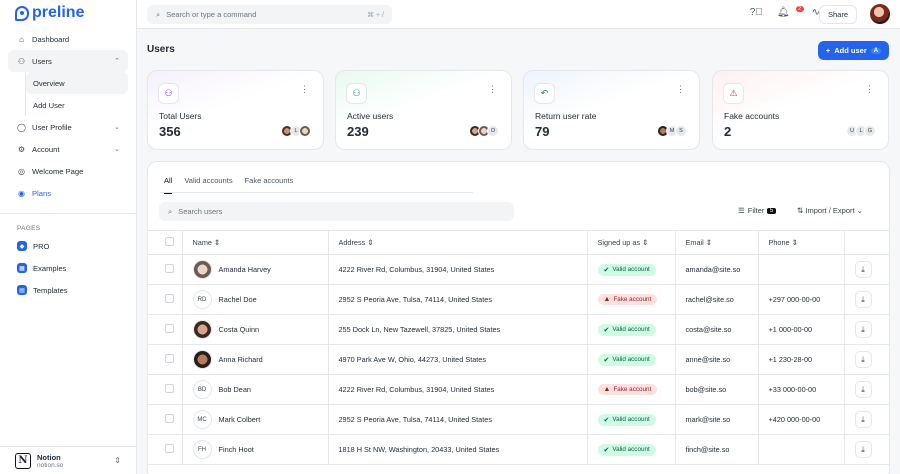 Image resolution: width=900 pixels, height=474 pixels. What do you see at coordinates (68, 39) in the screenshot?
I see `sidebar-item-dashboard: ⌂ Dashboard` at bounding box center [68, 39].